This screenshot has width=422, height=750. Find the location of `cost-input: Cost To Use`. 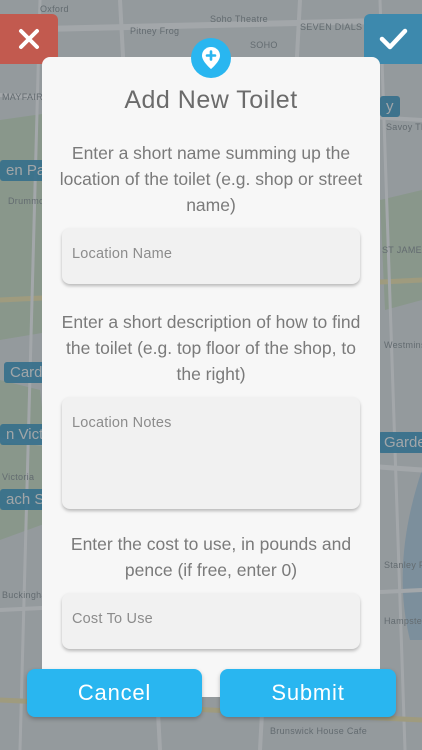

cost-input: Cost To Use is located at coordinates (211, 621).